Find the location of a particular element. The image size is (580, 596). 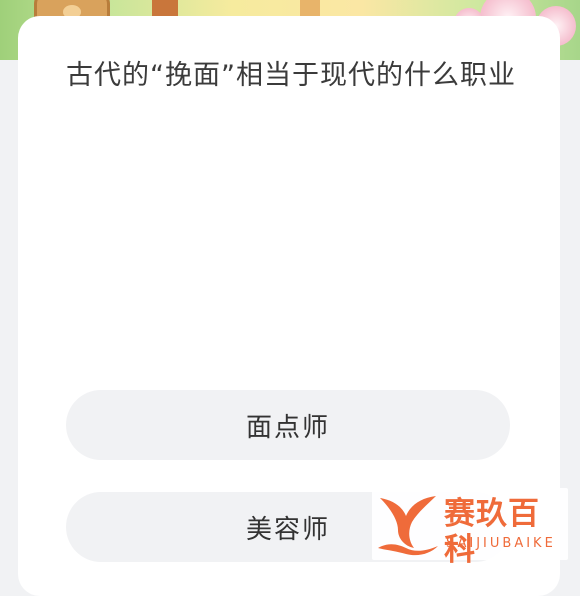

watermark: 赛玖百科 SAIJIUBAIKE is located at coordinates (470, 528).